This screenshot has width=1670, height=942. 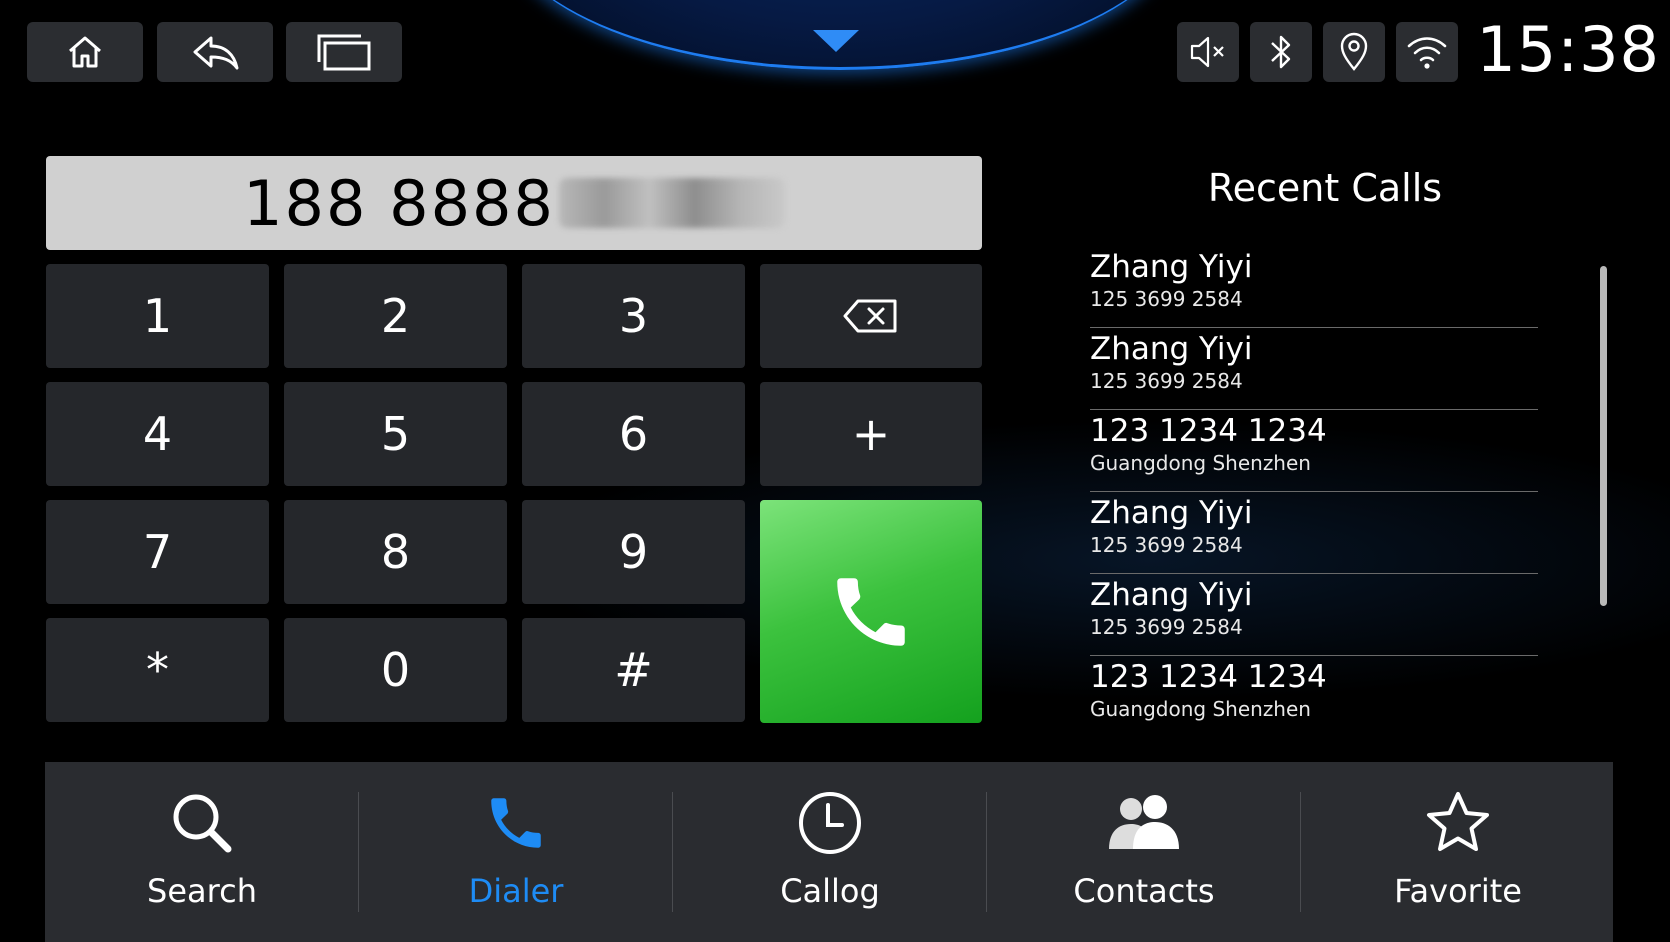 What do you see at coordinates (671, 203) in the screenshot?
I see `redacted-digits` at bounding box center [671, 203].